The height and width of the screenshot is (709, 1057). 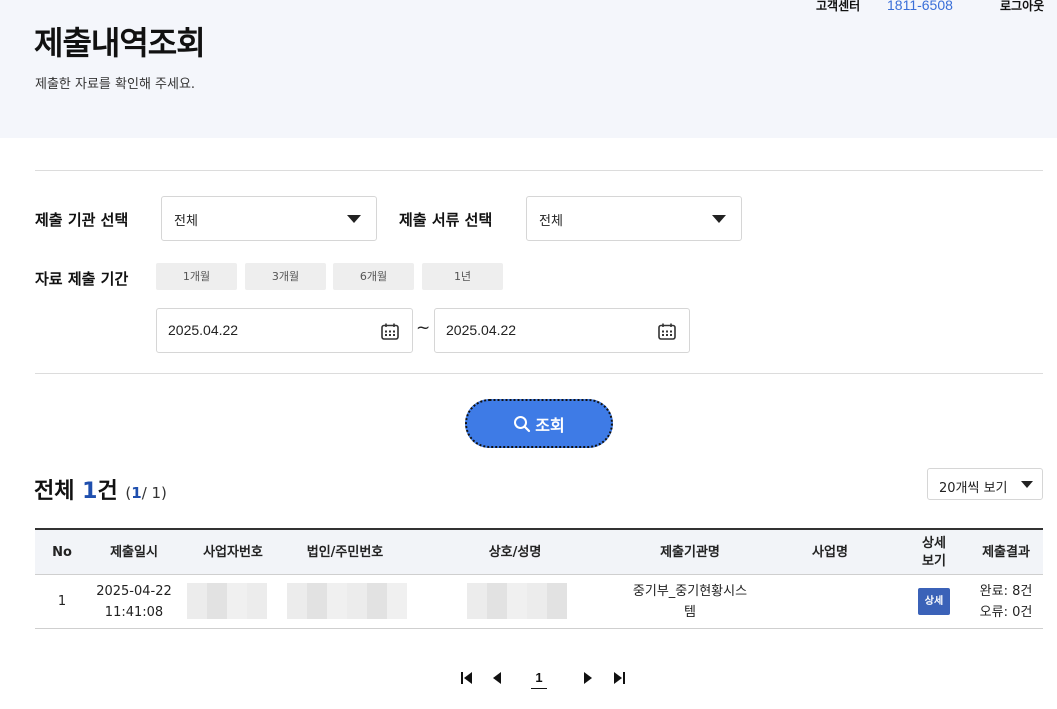 What do you see at coordinates (285, 276) in the screenshot?
I see `period-3month-button: 3개월` at bounding box center [285, 276].